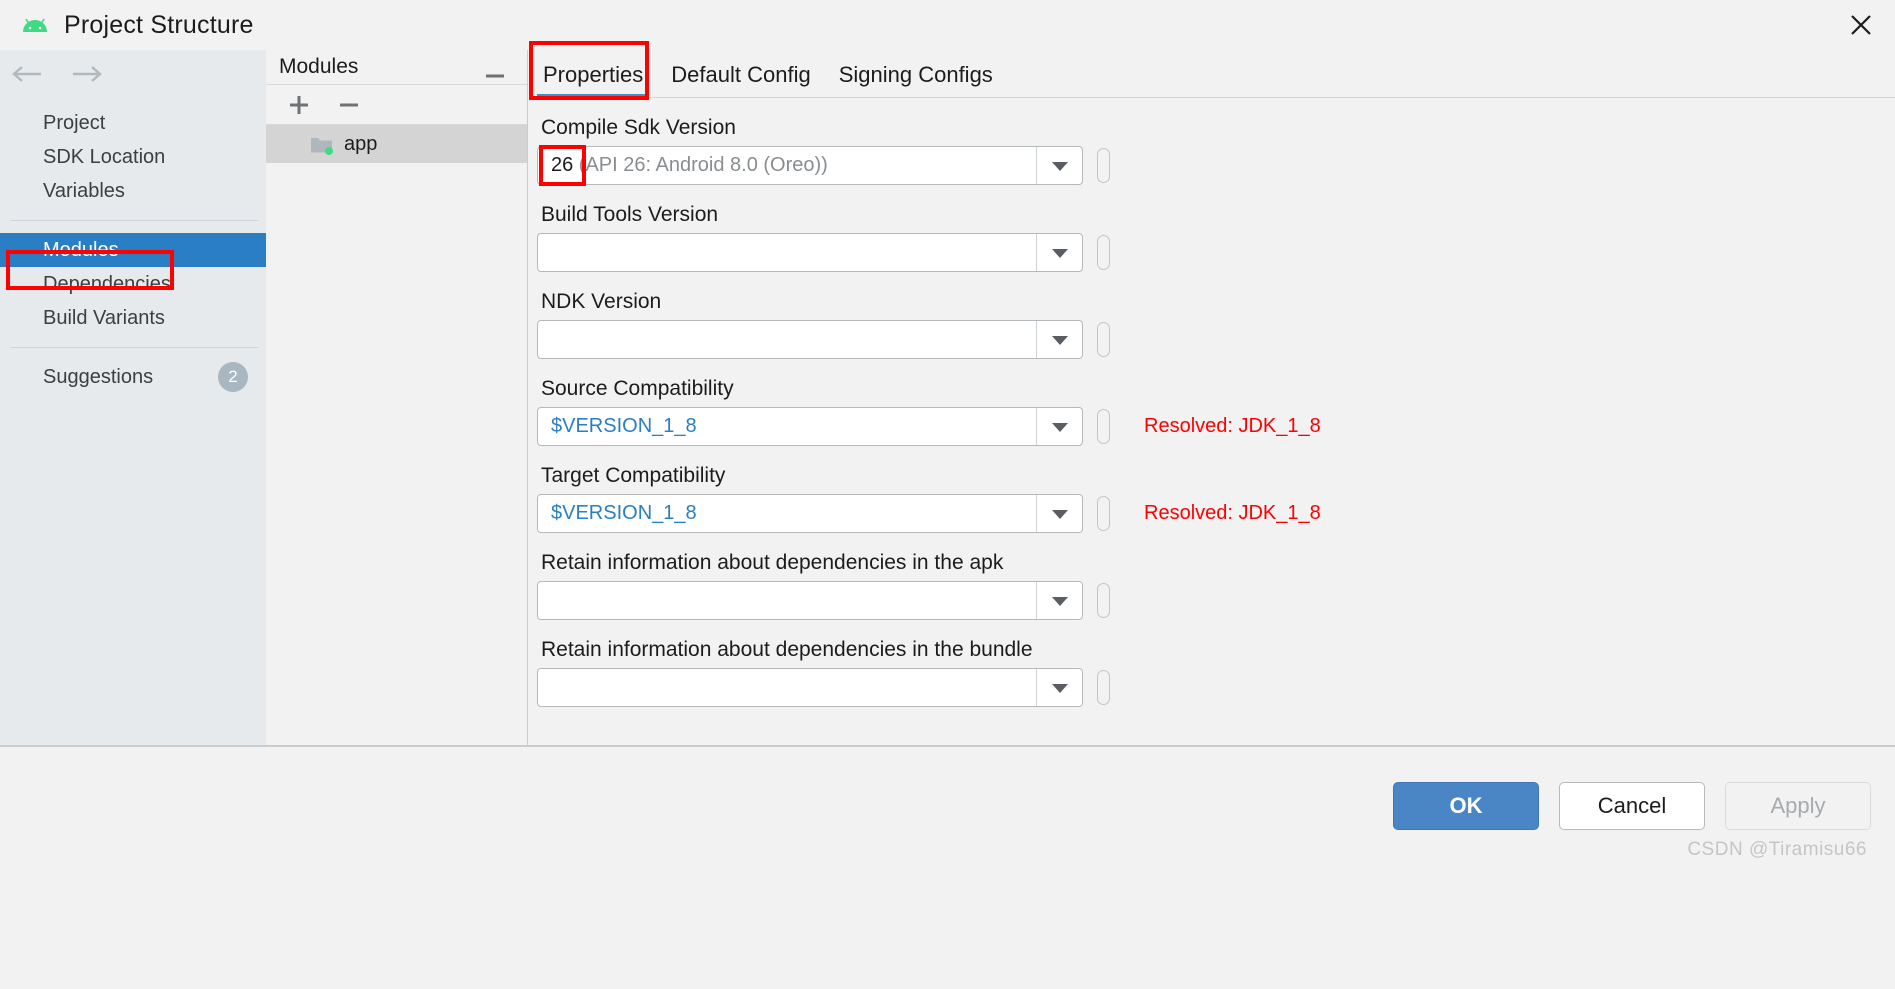 This screenshot has width=1895, height=989. What do you see at coordinates (349, 105) in the screenshot?
I see `minus-icon` at bounding box center [349, 105].